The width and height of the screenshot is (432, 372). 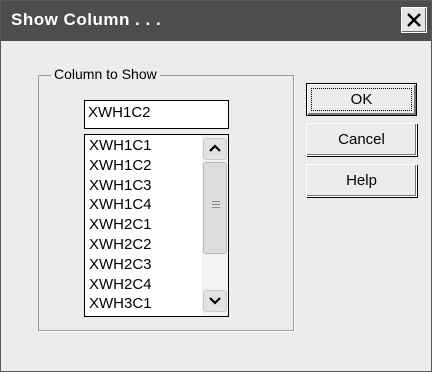 I want to click on scroll-thumb, so click(x=215, y=208).